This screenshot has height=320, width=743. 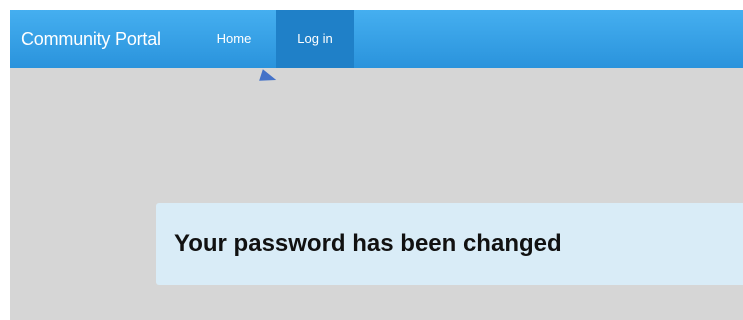 What do you see at coordinates (368, 243) in the screenshot?
I see `alert-message: Your password has been changed` at bounding box center [368, 243].